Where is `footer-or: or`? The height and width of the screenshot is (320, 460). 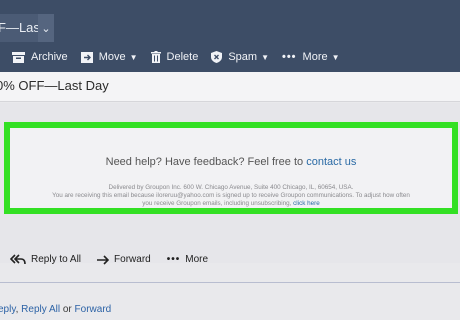
footer-or: or is located at coordinates (67, 309).